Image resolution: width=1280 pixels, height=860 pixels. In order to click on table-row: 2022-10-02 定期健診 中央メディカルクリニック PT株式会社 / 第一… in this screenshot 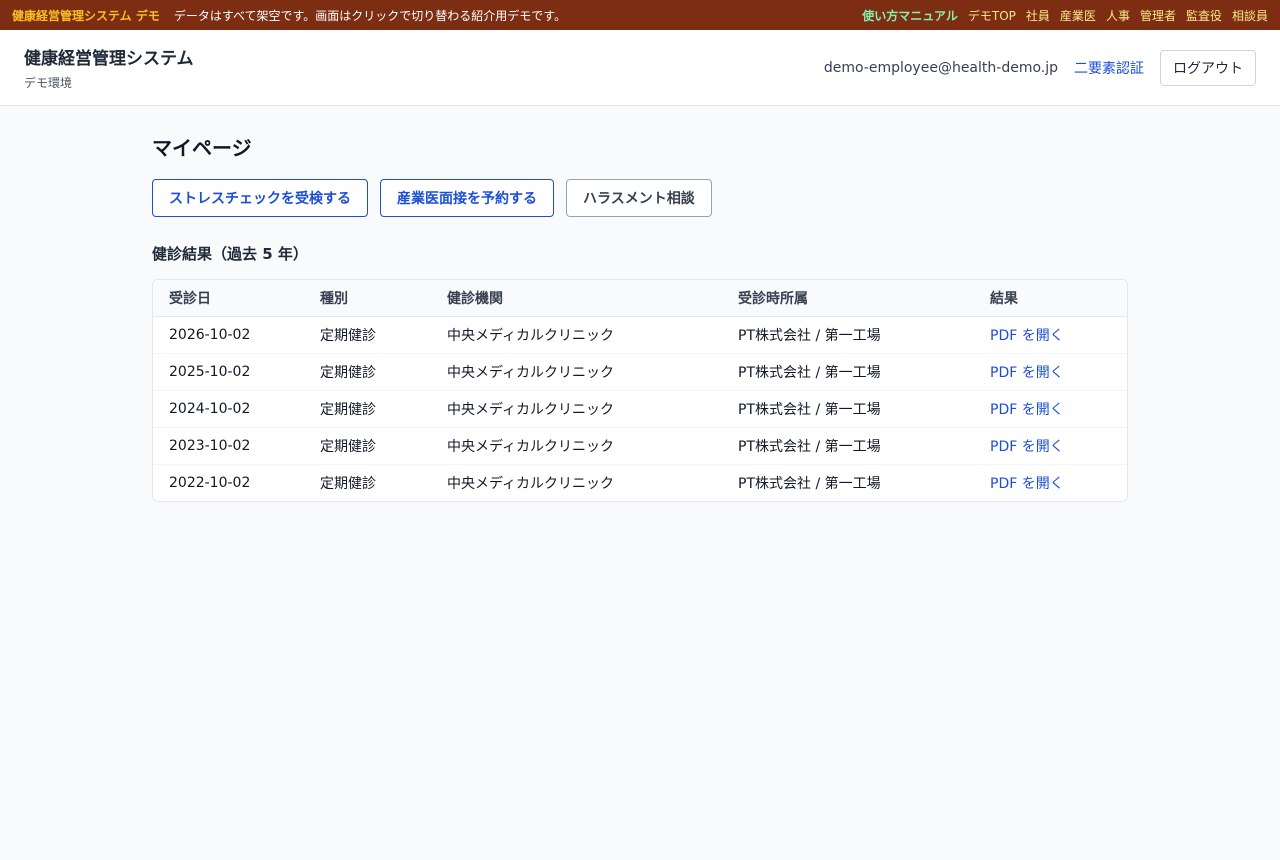, I will do `click(640, 483)`.